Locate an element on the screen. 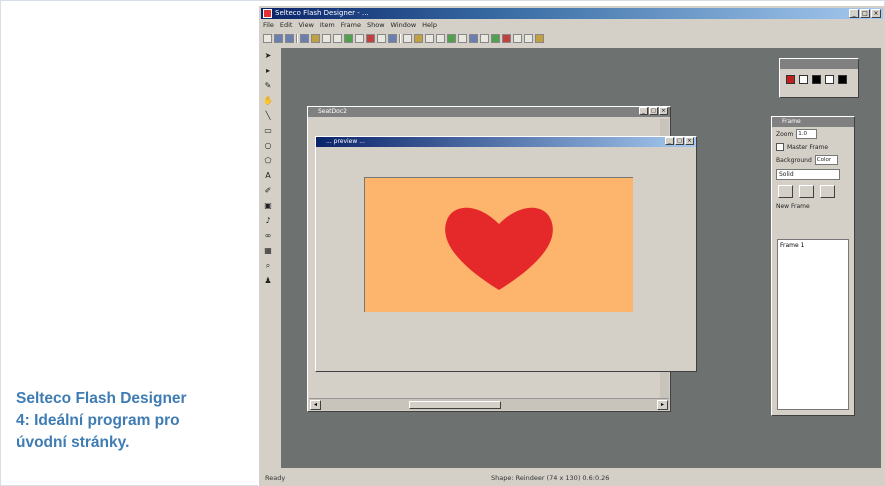  sound-icon: ♪ is located at coordinates (268, 220).